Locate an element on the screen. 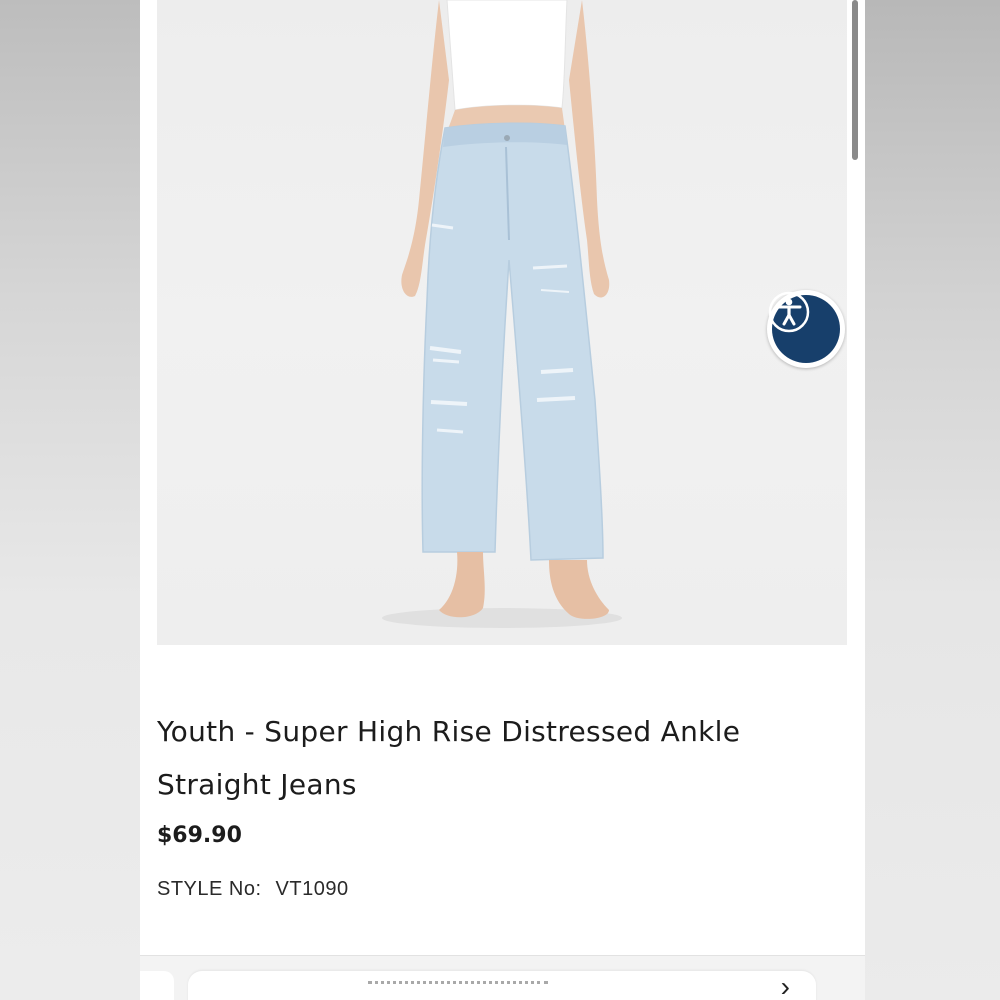 The width and height of the screenshot is (1000, 1000). arrow-right-icon: › is located at coordinates (785, 985).